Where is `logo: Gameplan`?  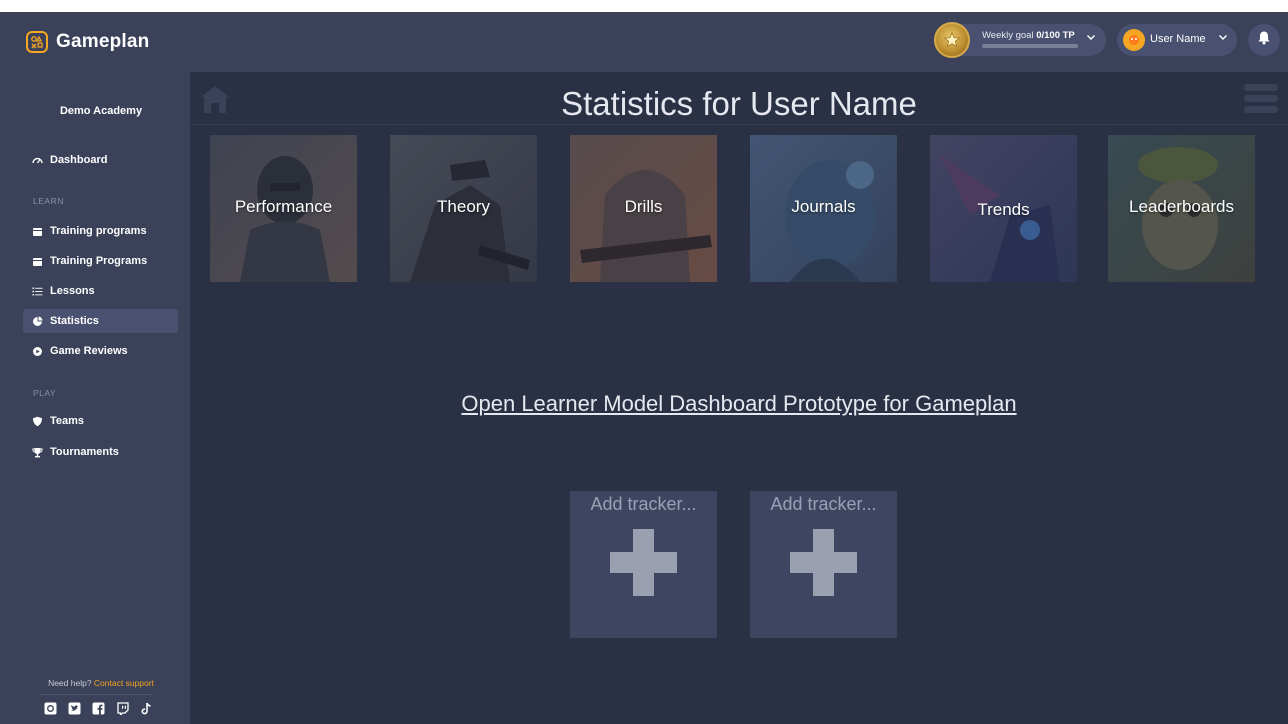 logo: Gameplan is located at coordinates (87, 42).